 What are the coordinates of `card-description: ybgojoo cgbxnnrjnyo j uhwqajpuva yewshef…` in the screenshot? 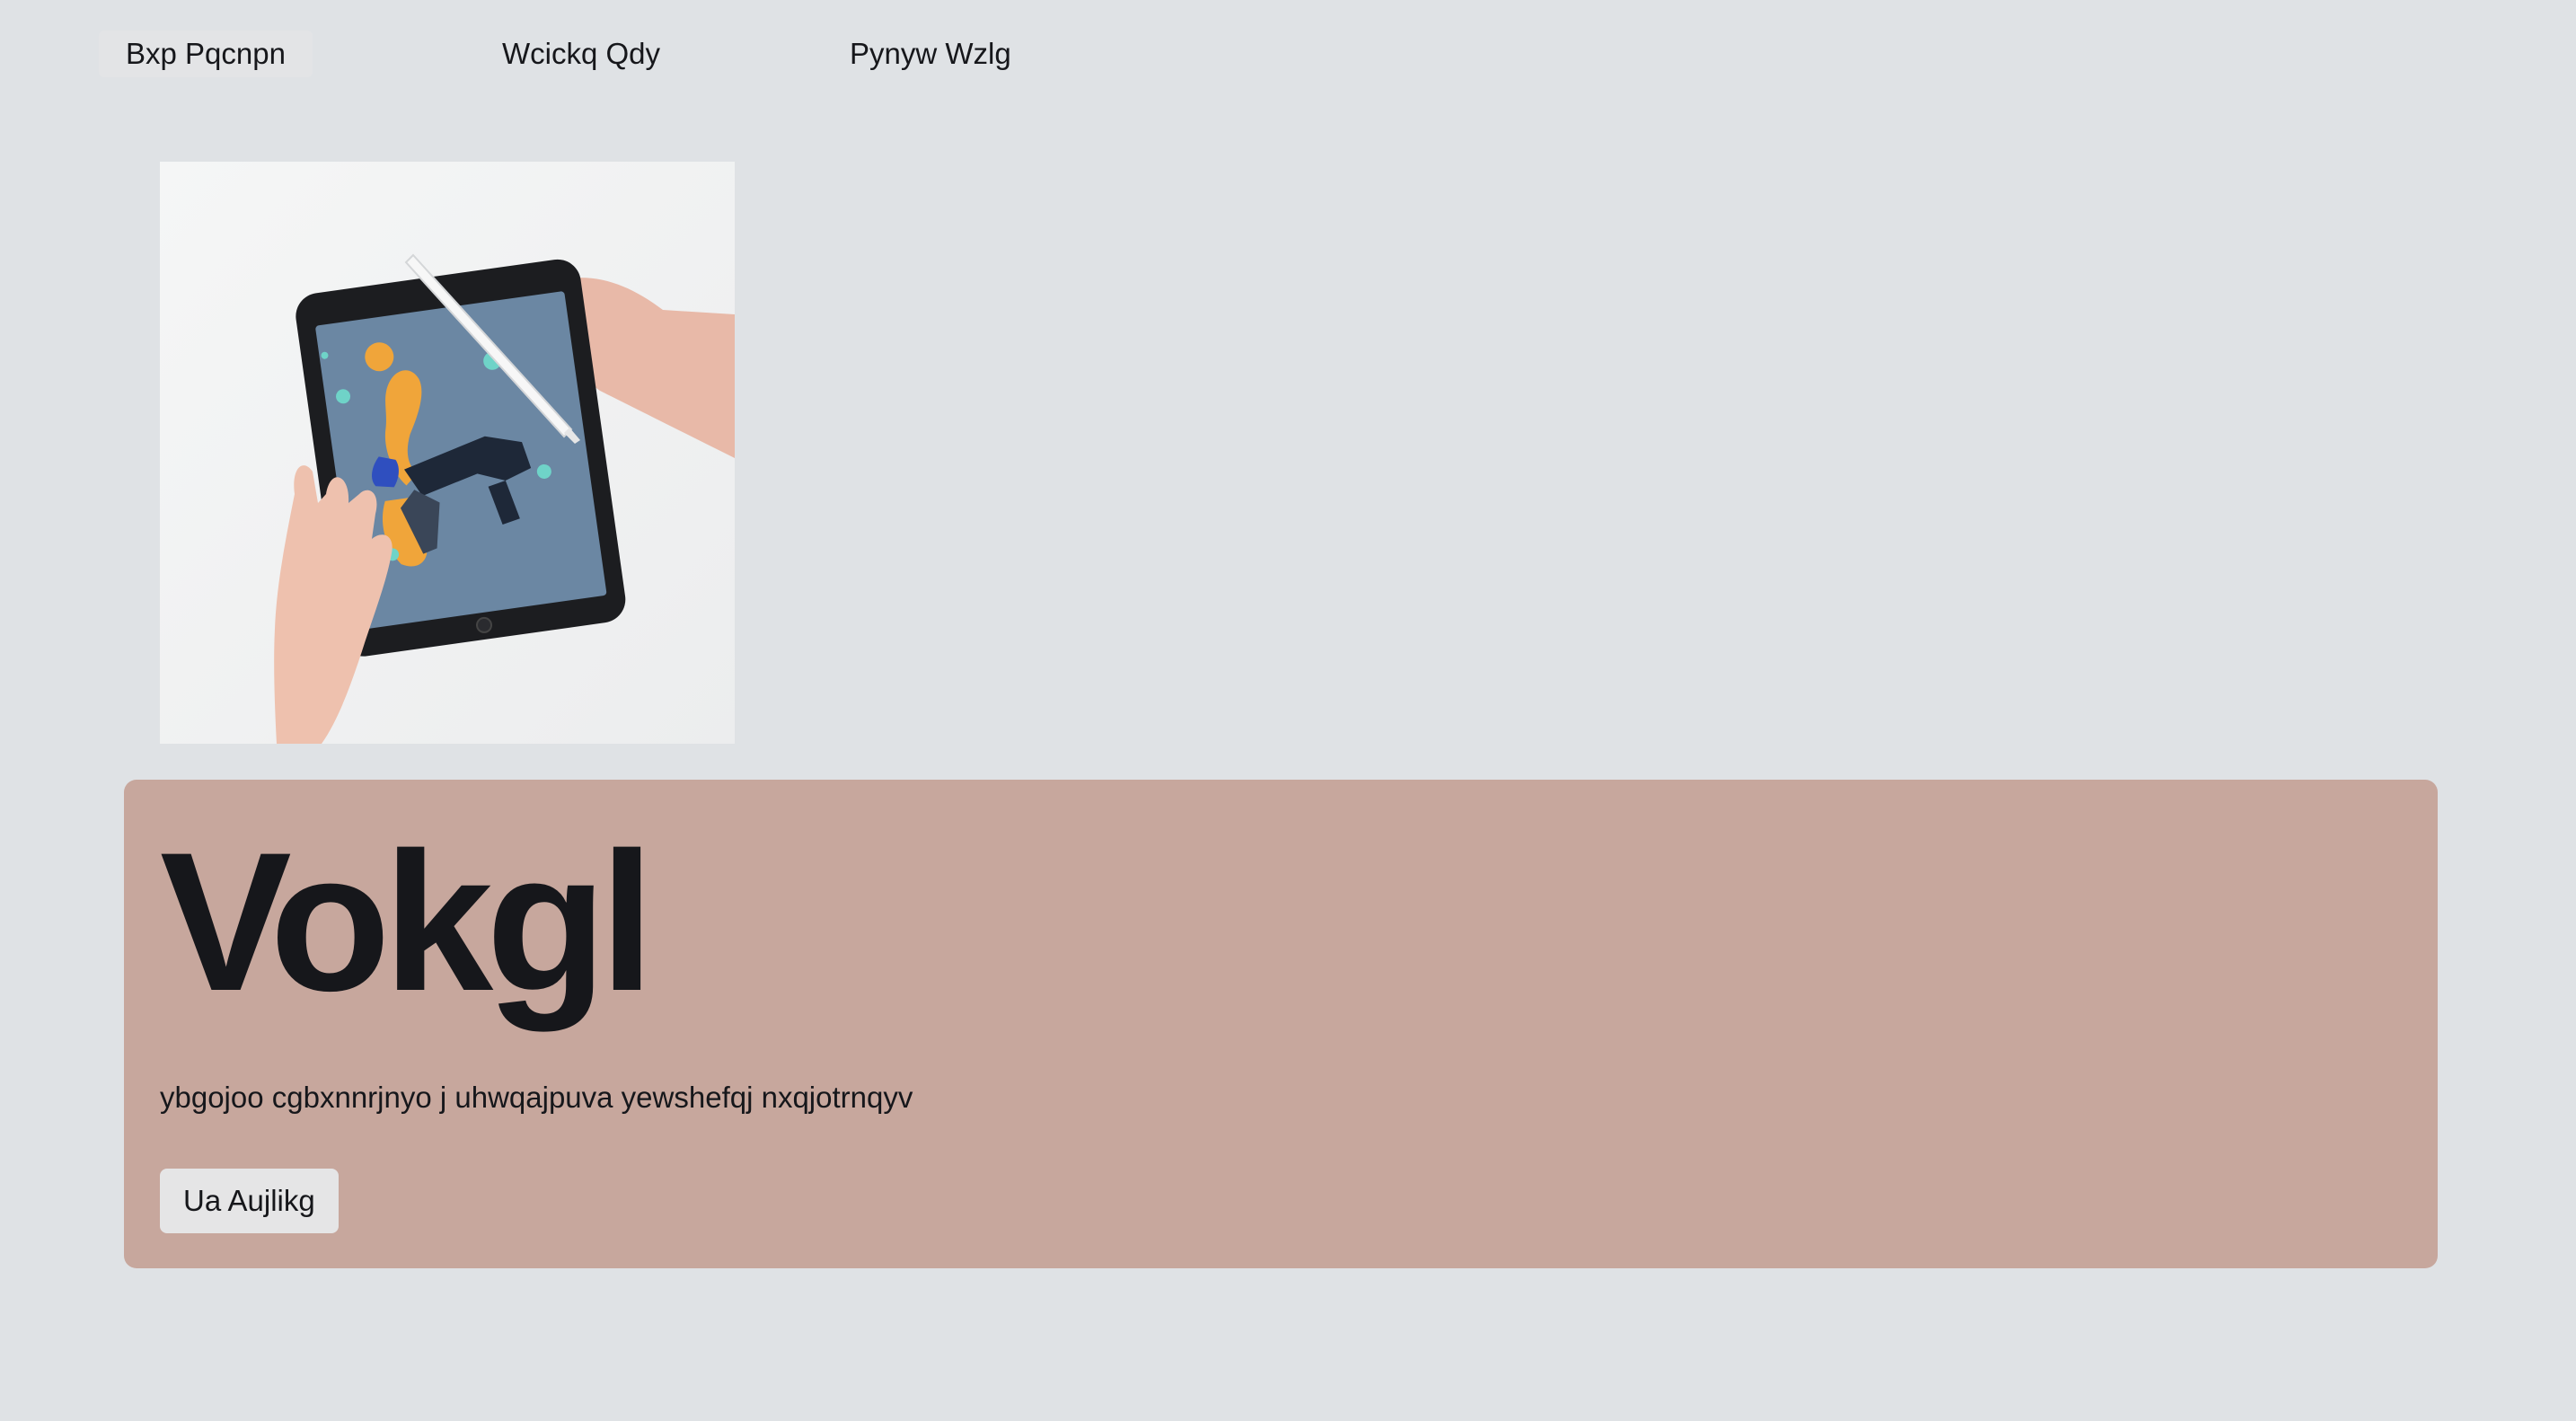 It's located at (536, 1097).